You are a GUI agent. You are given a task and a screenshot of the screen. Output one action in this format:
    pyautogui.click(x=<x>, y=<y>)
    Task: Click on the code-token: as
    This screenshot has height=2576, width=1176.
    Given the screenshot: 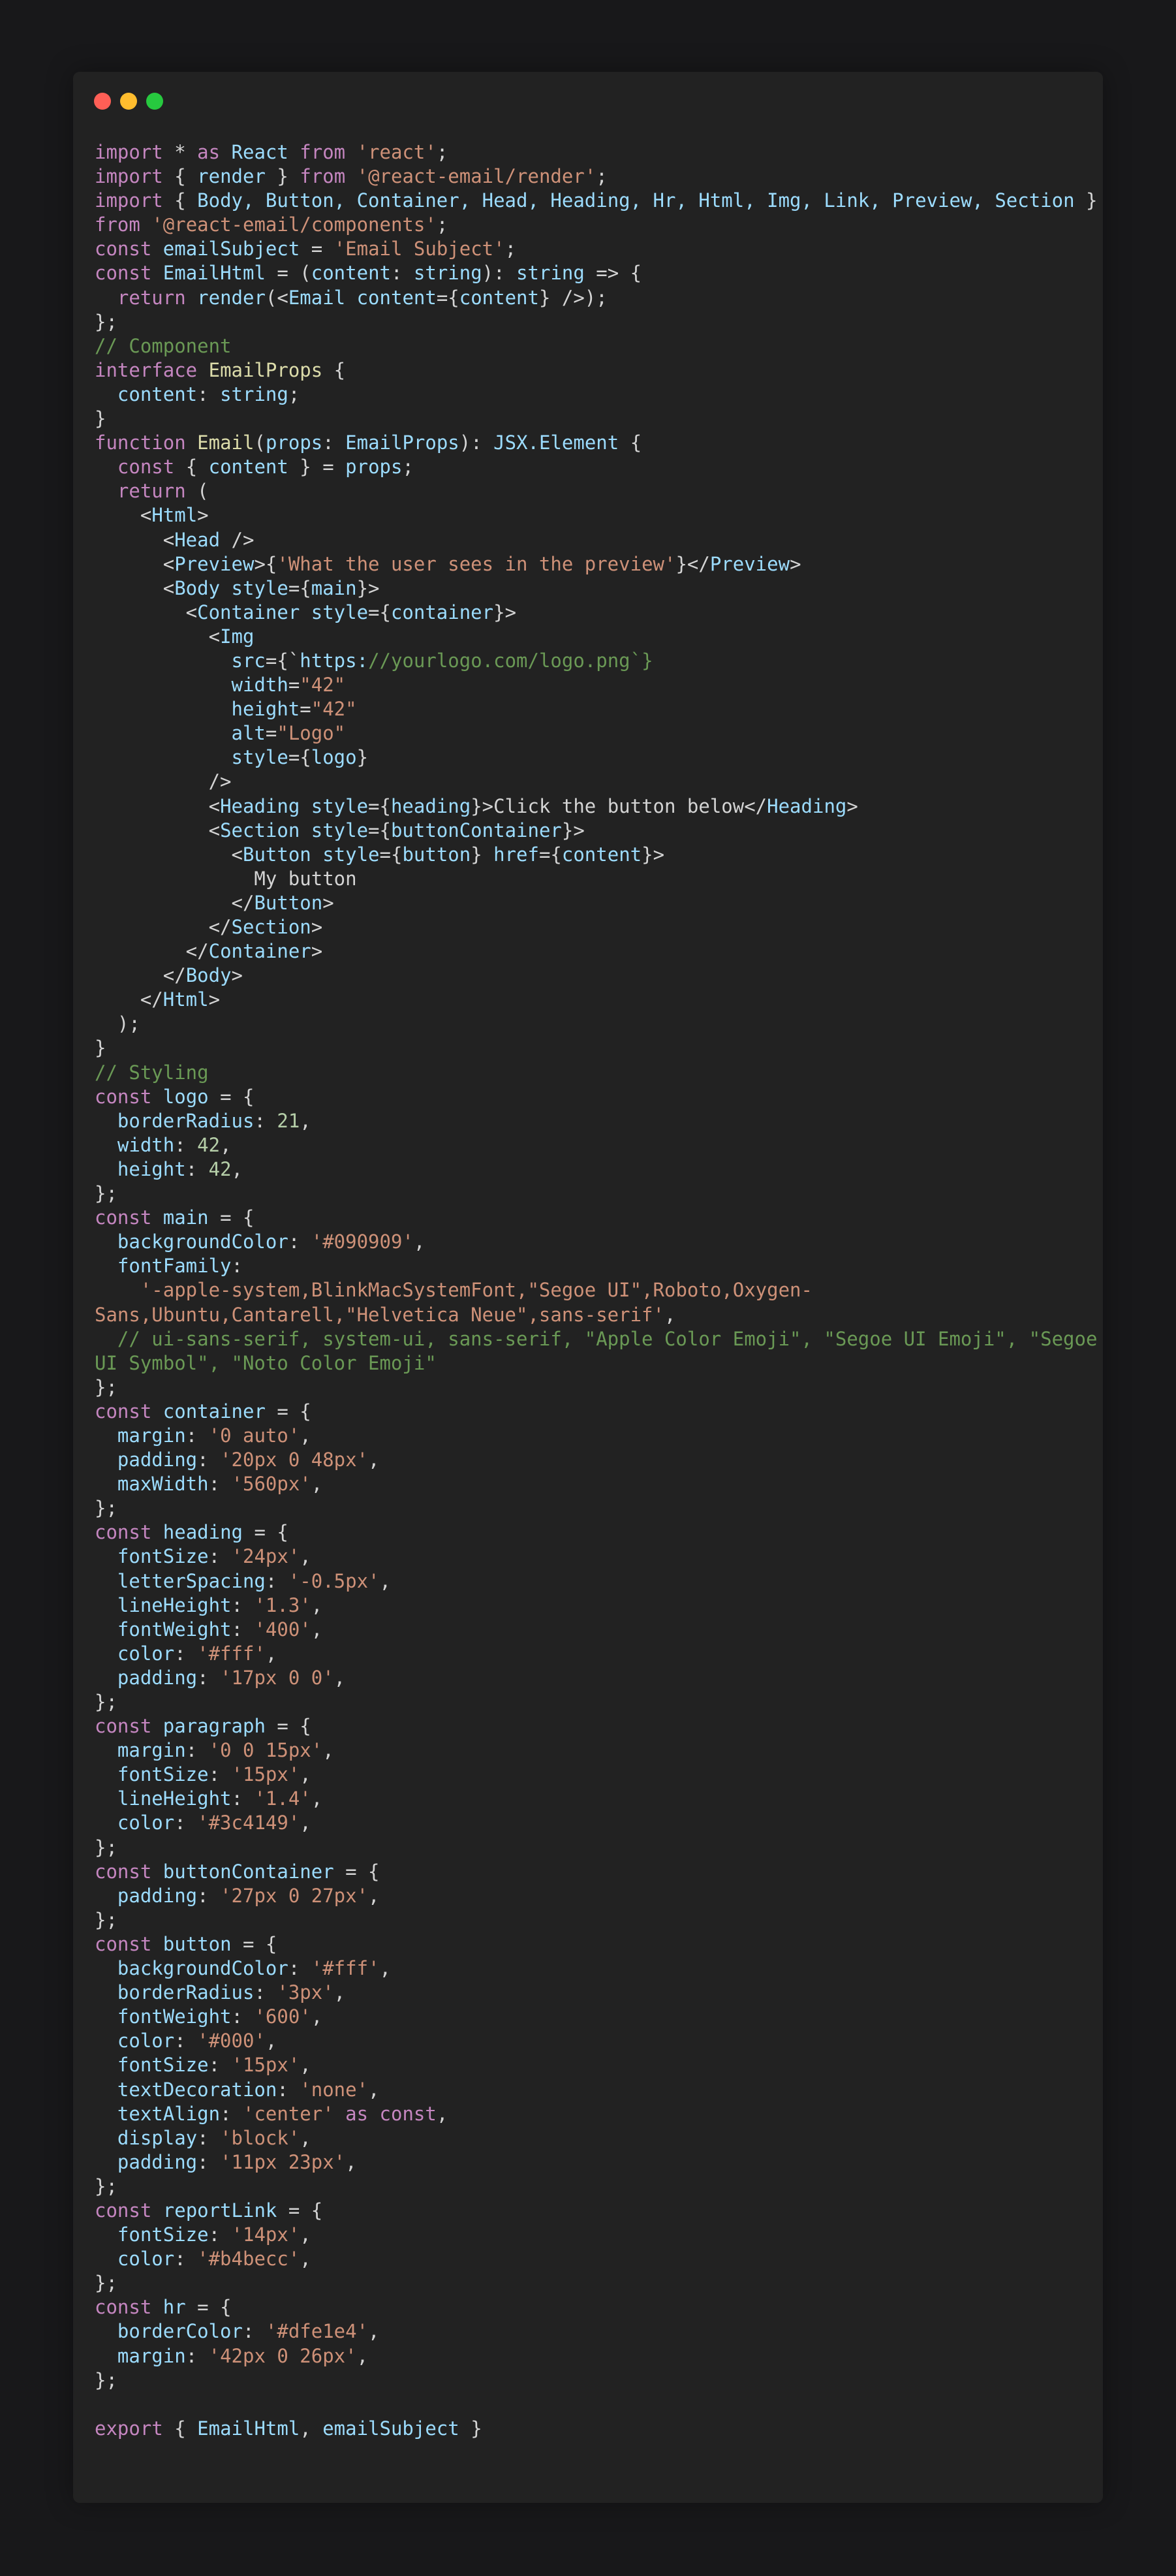 What is the action you would take?
    pyautogui.click(x=357, y=2113)
    